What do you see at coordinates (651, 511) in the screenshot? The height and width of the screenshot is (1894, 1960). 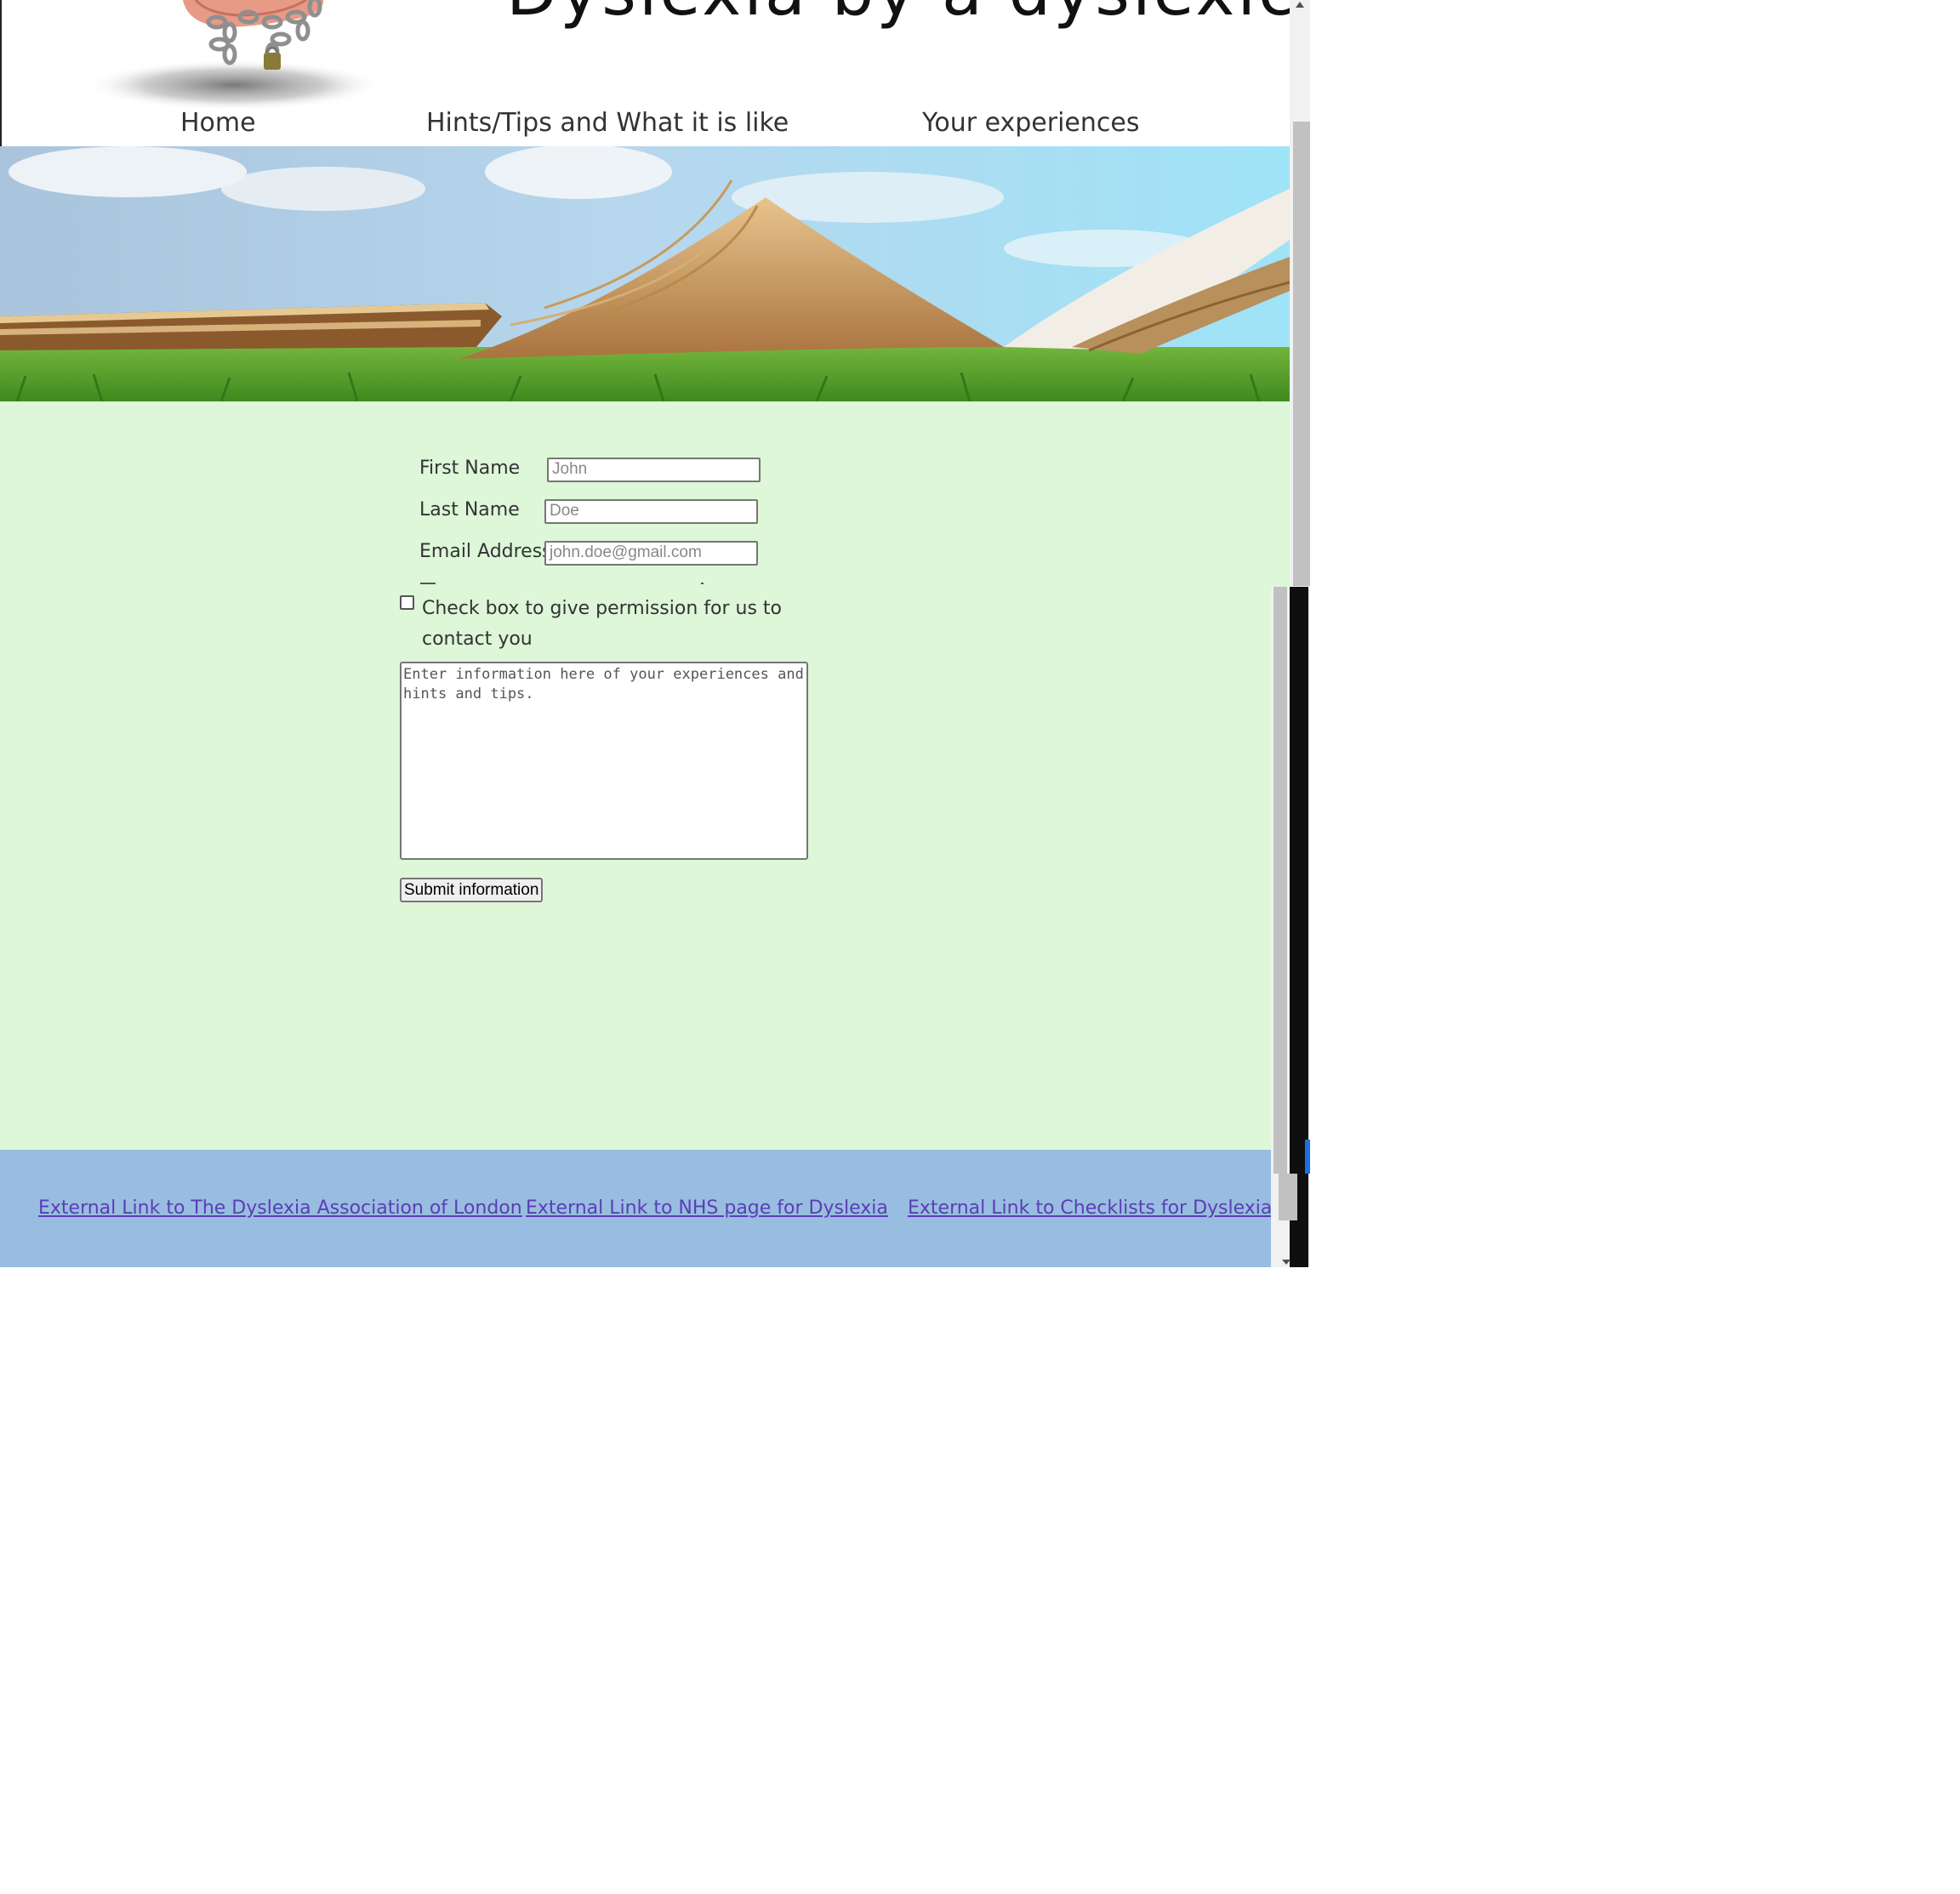 I see `last-name-input: Doe` at bounding box center [651, 511].